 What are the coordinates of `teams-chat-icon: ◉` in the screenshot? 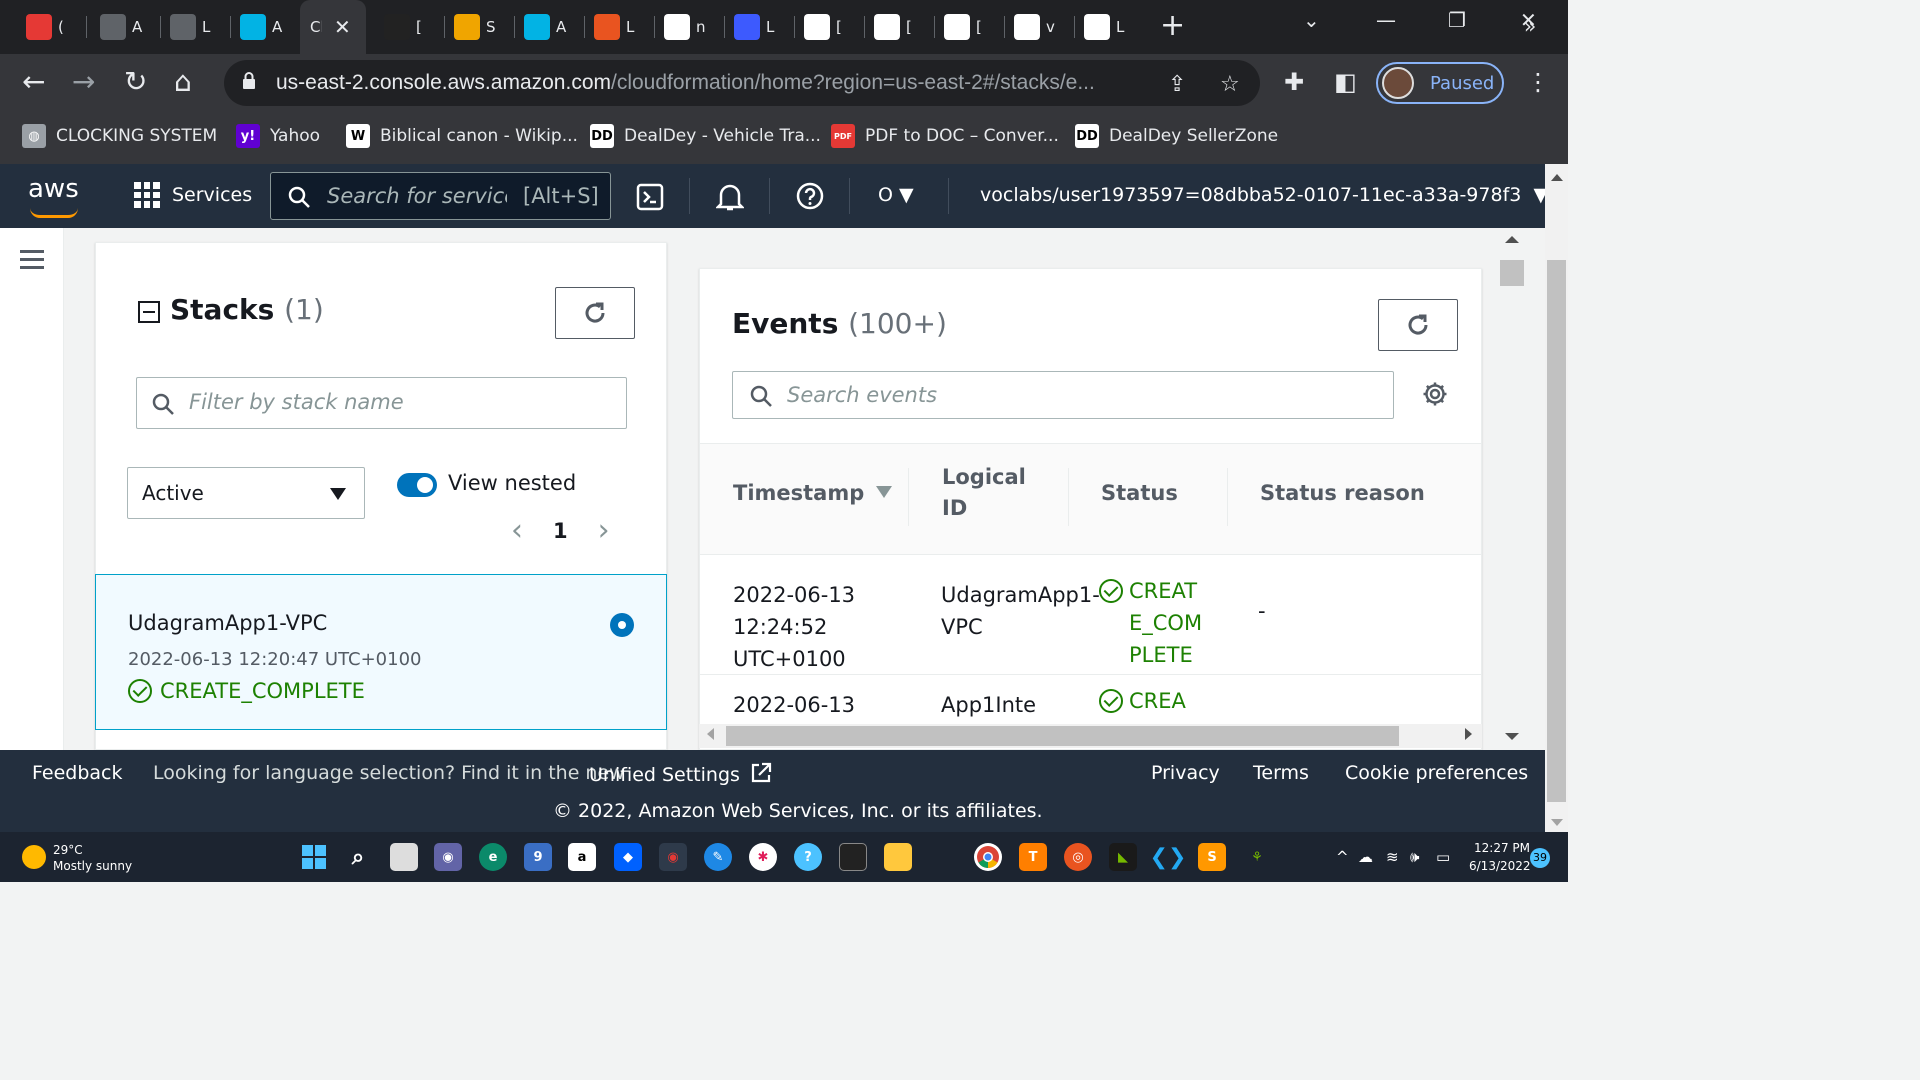 It's located at (448, 857).